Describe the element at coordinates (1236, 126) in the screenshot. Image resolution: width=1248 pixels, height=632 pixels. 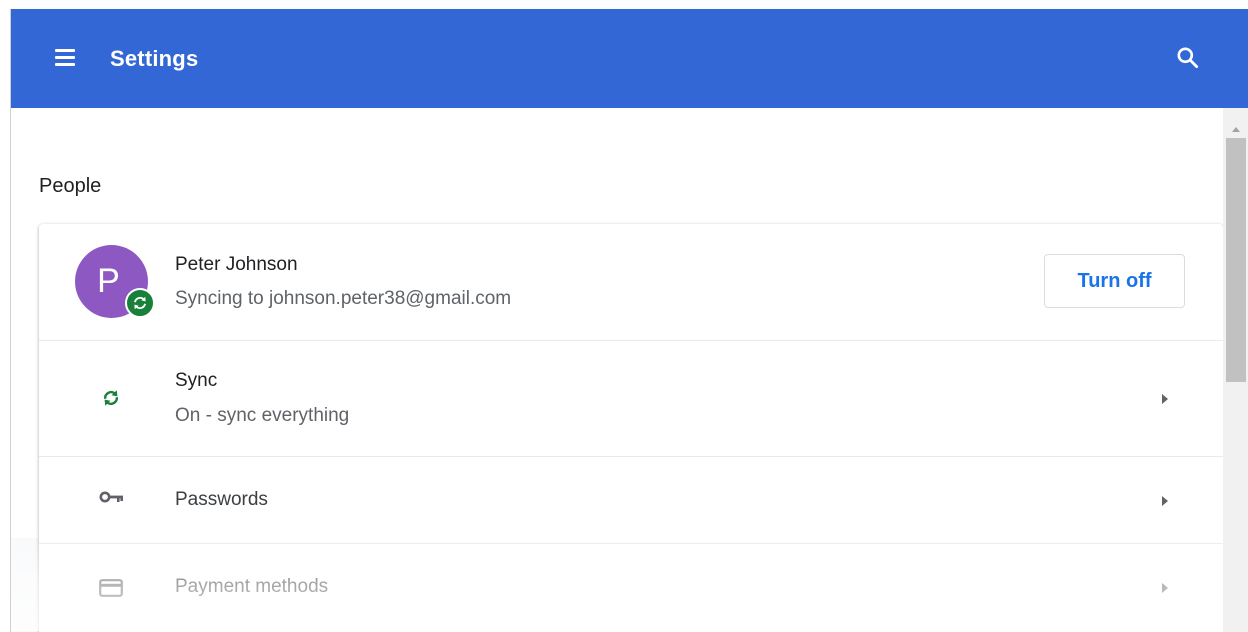
I see `scroll-up-arrow-icon` at that location.